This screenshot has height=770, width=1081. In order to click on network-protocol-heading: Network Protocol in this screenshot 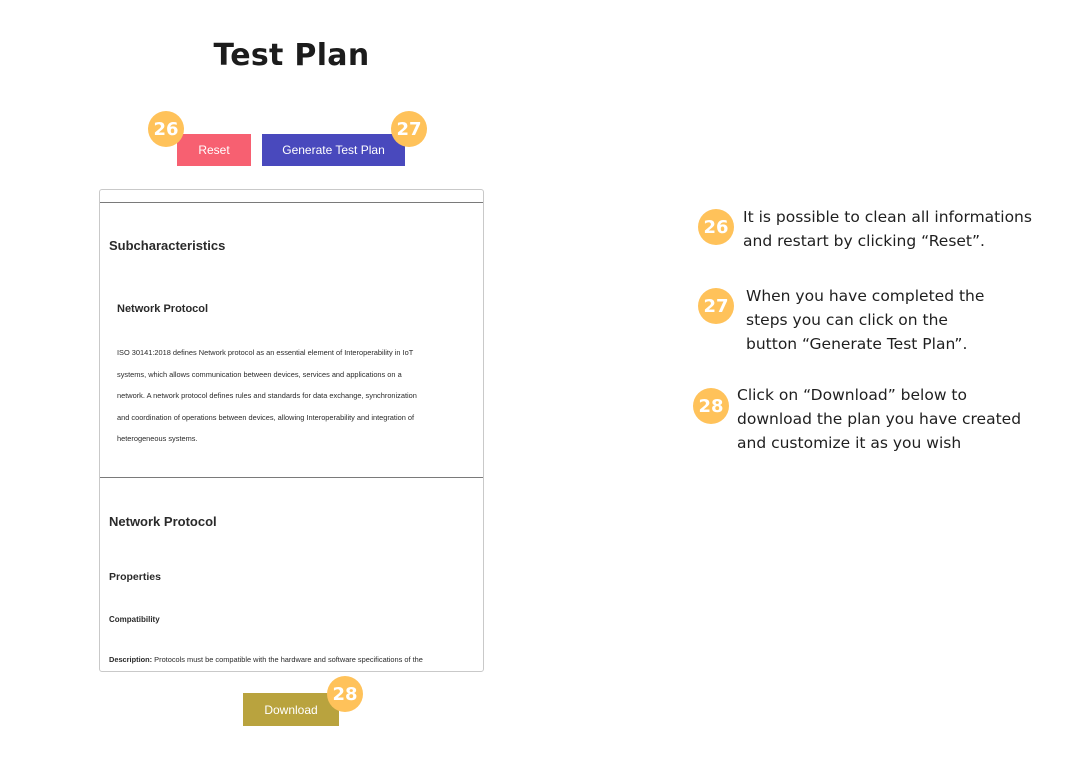, I will do `click(163, 521)`.